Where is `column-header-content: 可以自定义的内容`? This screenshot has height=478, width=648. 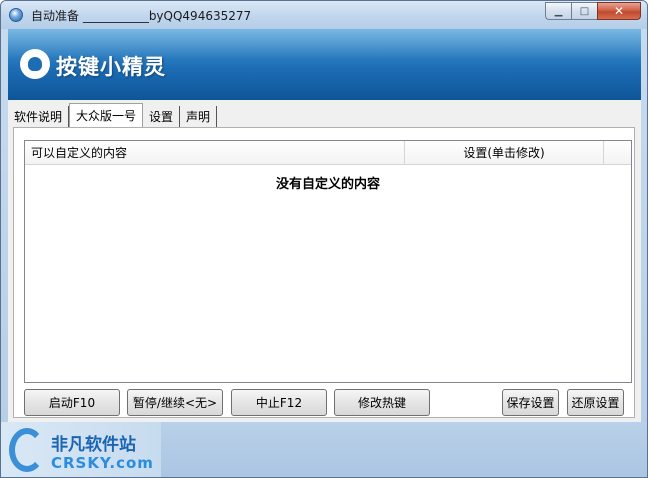 column-header-content: 可以自定义的内容 is located at coordinates (215, 153).